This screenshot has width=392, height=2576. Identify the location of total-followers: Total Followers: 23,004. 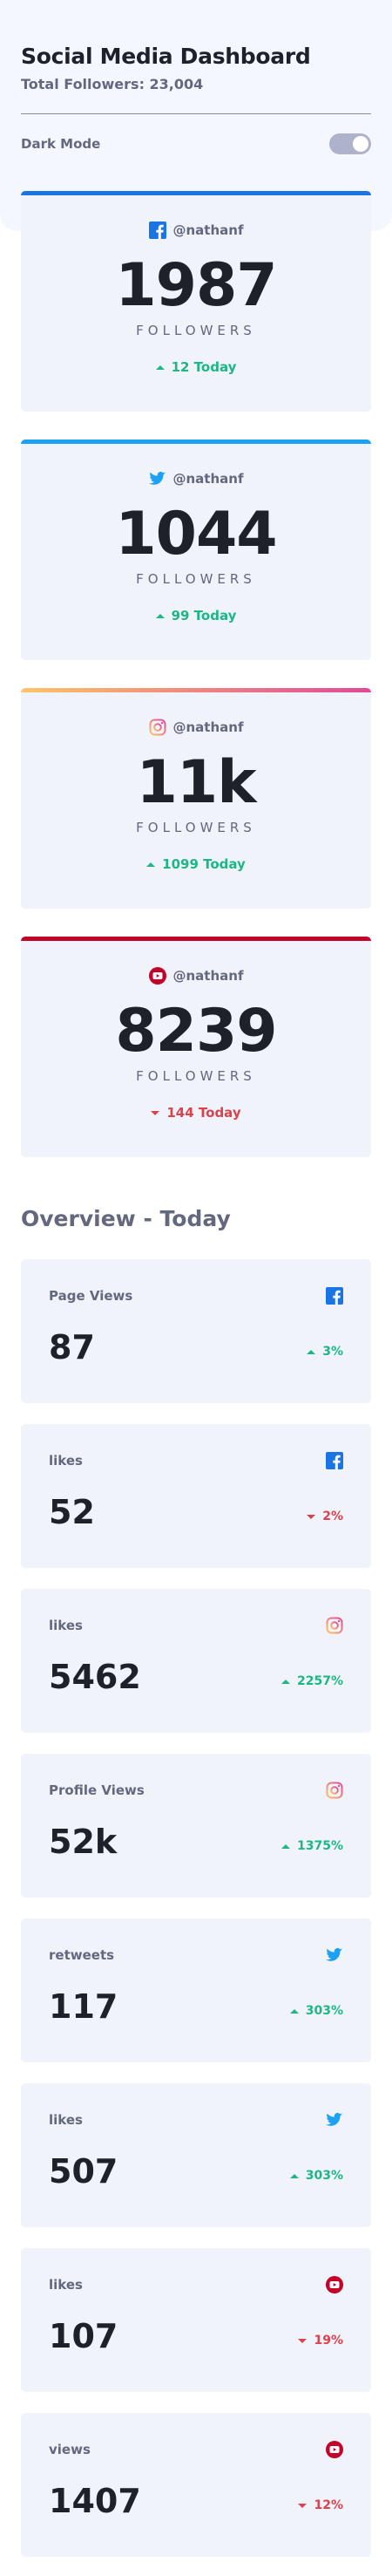
(113, 84).